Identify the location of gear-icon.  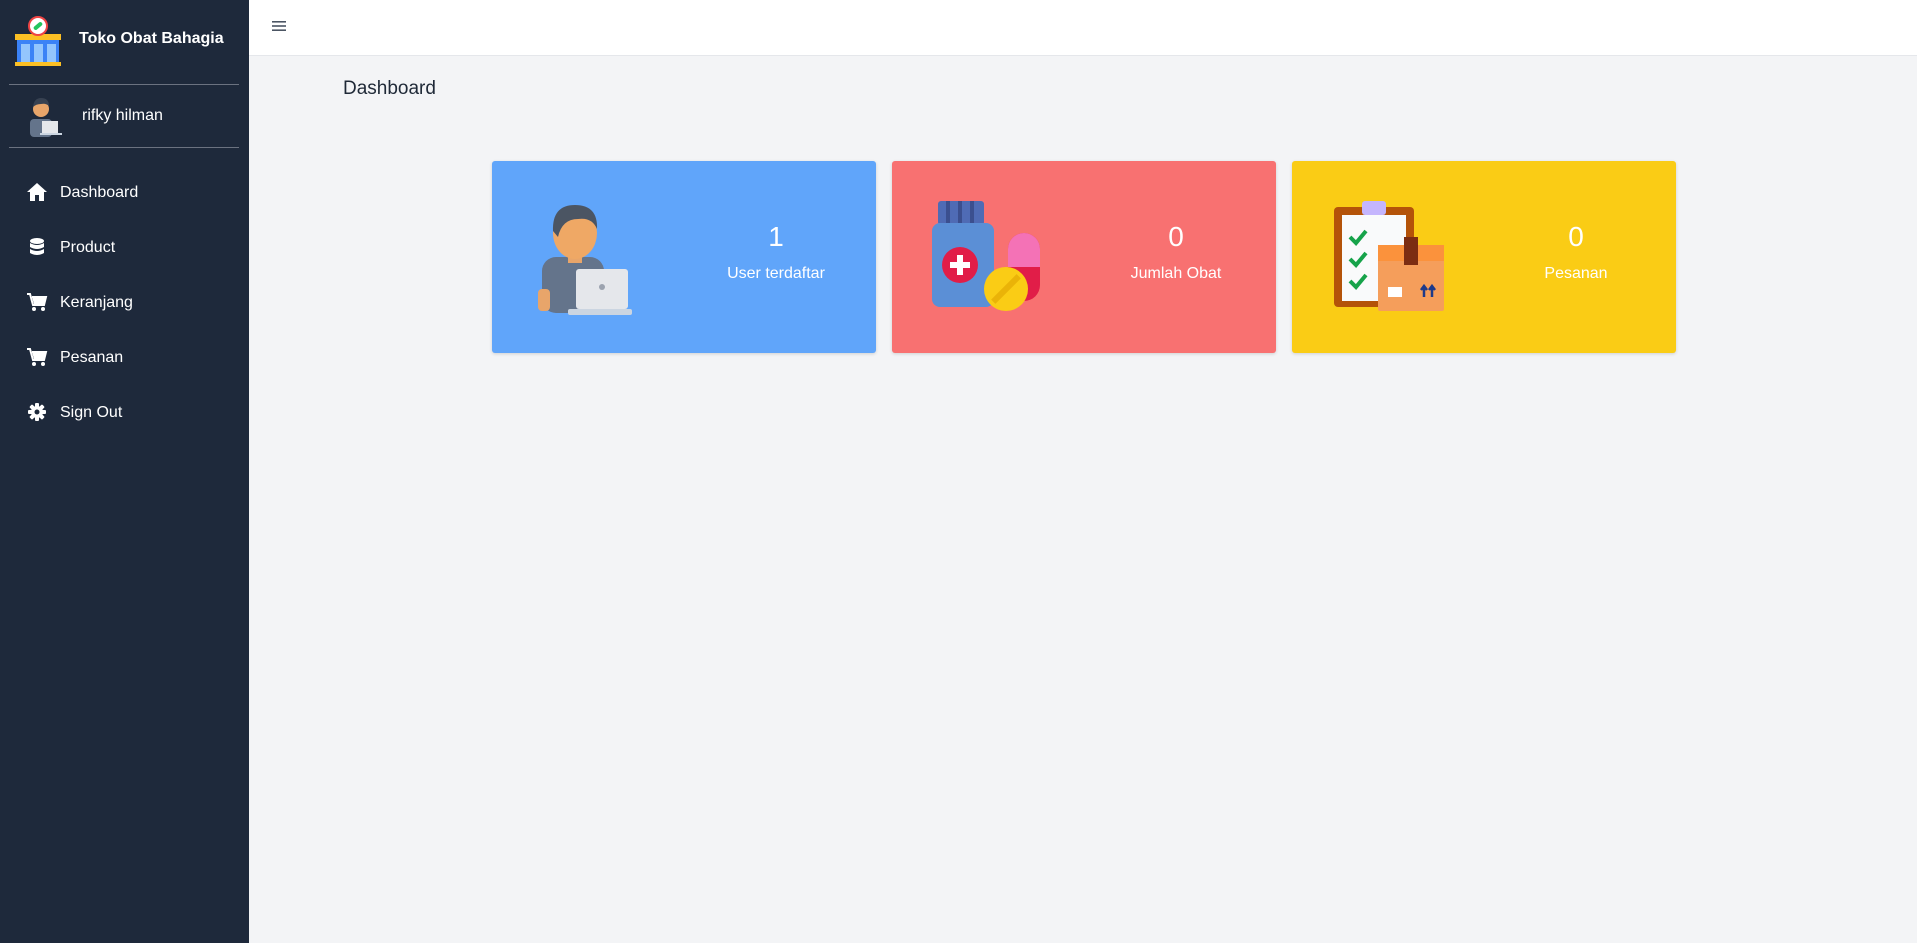
(37, 412).